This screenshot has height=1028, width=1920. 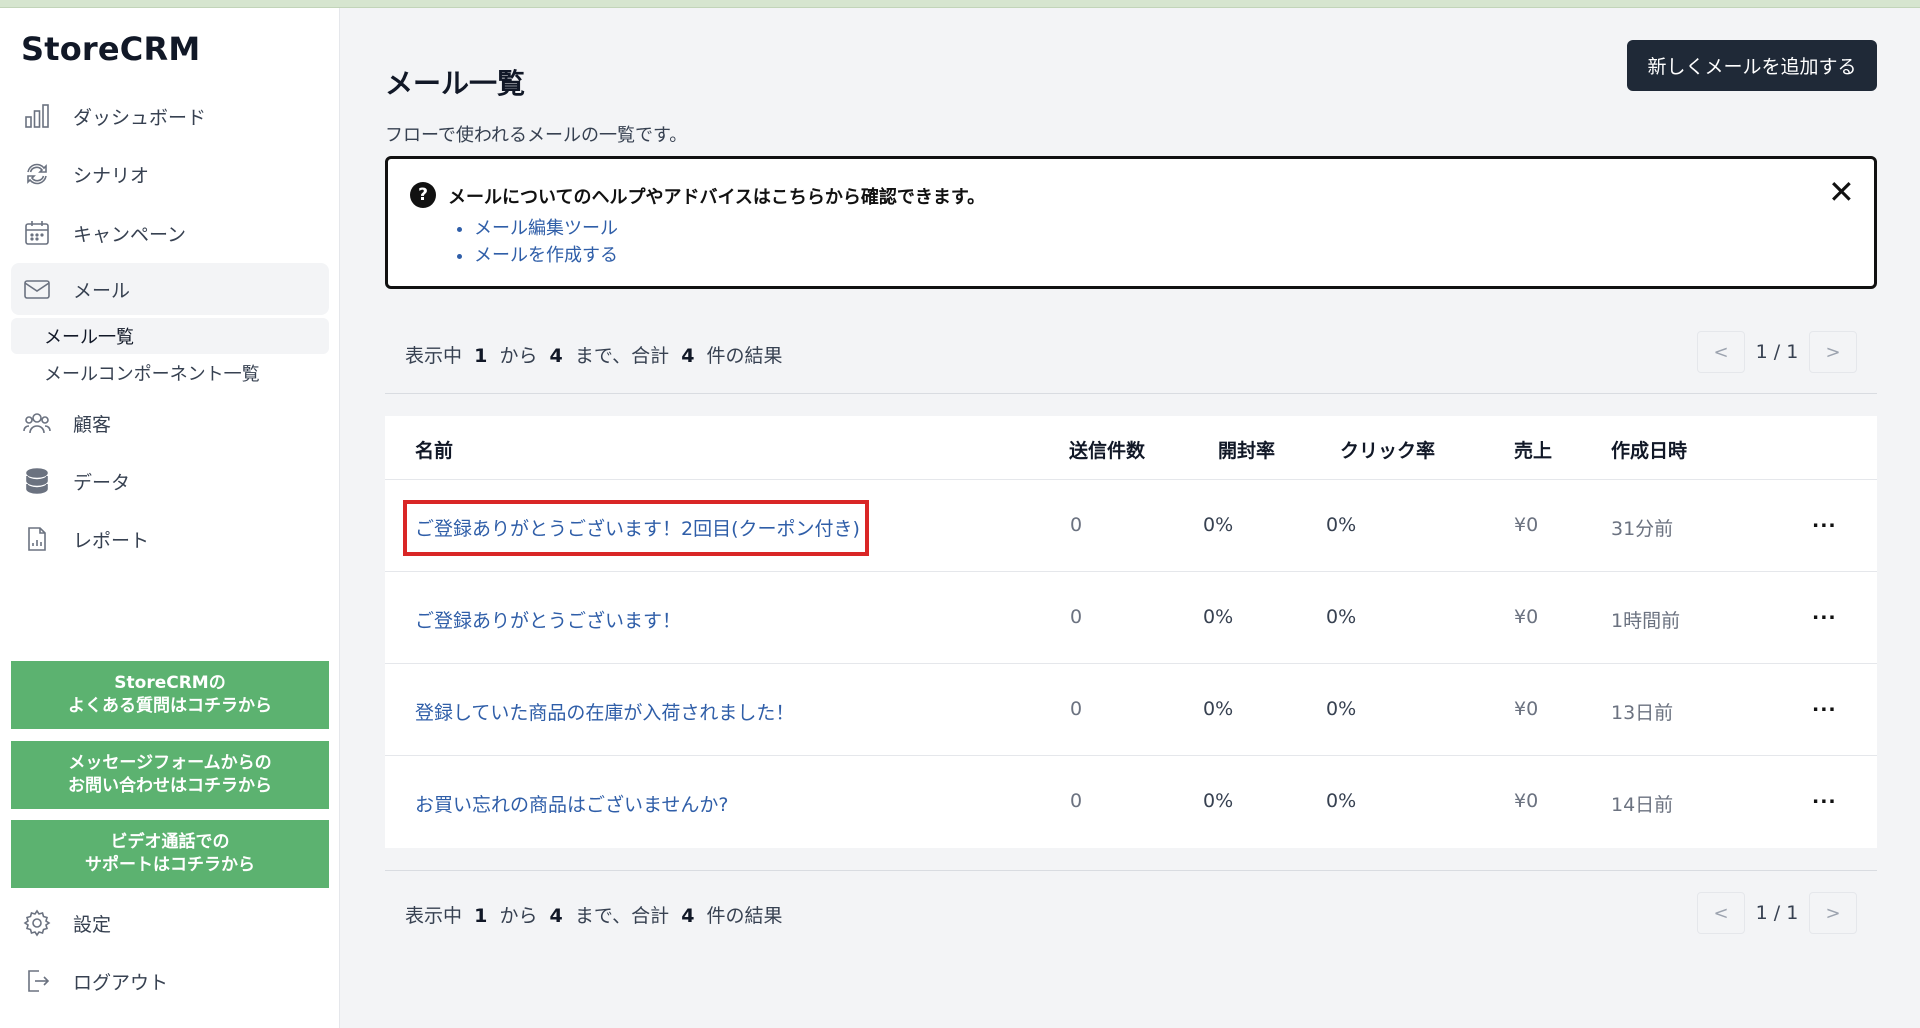 What do you see at coordinates (170, 763) in the screenshot?
I see `contact-form-button-line1: メッセージフォームからの` at bounding box center [170, 763].